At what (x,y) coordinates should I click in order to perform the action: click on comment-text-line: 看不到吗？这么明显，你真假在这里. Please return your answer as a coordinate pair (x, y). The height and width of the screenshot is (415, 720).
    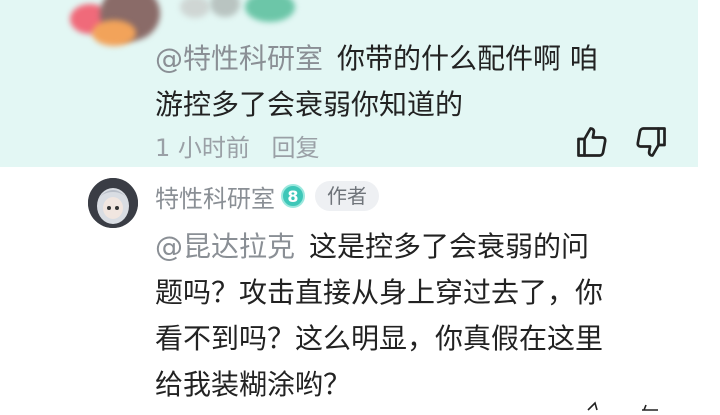
    Looking at the image, I should click on (379, 338).